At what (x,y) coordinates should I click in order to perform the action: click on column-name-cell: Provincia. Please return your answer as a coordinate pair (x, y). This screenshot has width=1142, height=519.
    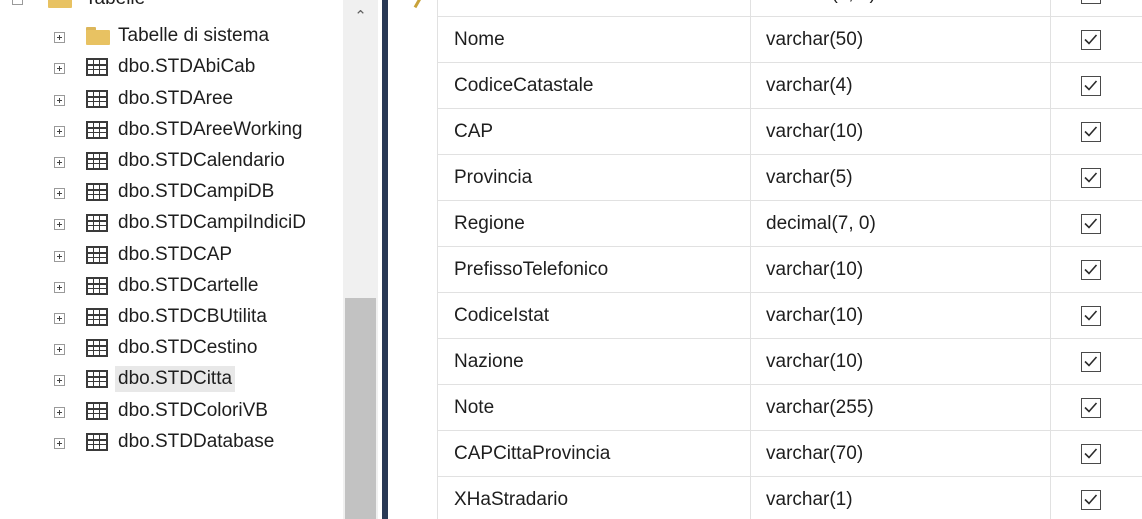
    Looking at the image, I should click on (599, 178).